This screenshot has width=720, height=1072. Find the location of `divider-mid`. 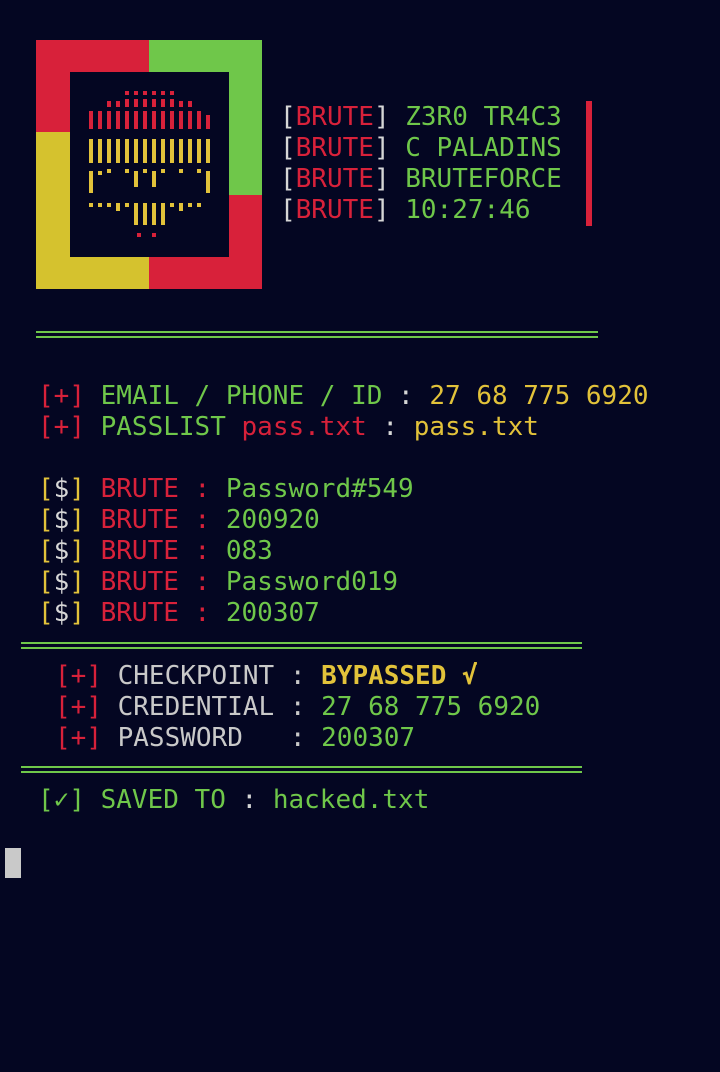

divider-mid is located at coordinates (301, 643).